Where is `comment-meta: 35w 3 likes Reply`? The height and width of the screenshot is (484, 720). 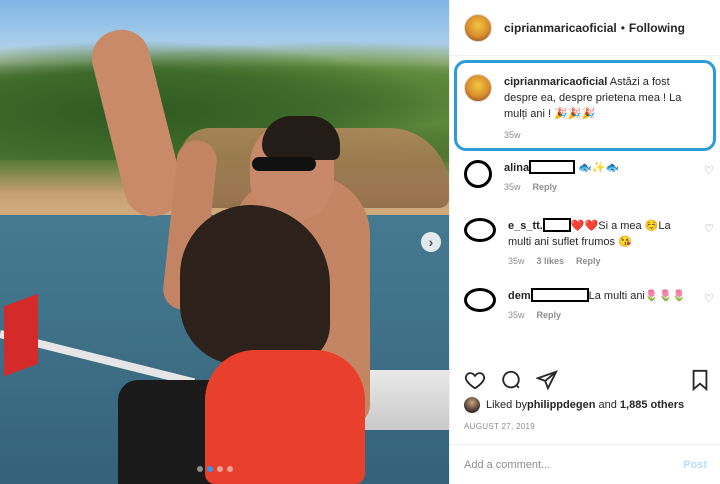 comment-meta: 35w 3 likes Reply is located at coordinates (598, 261).